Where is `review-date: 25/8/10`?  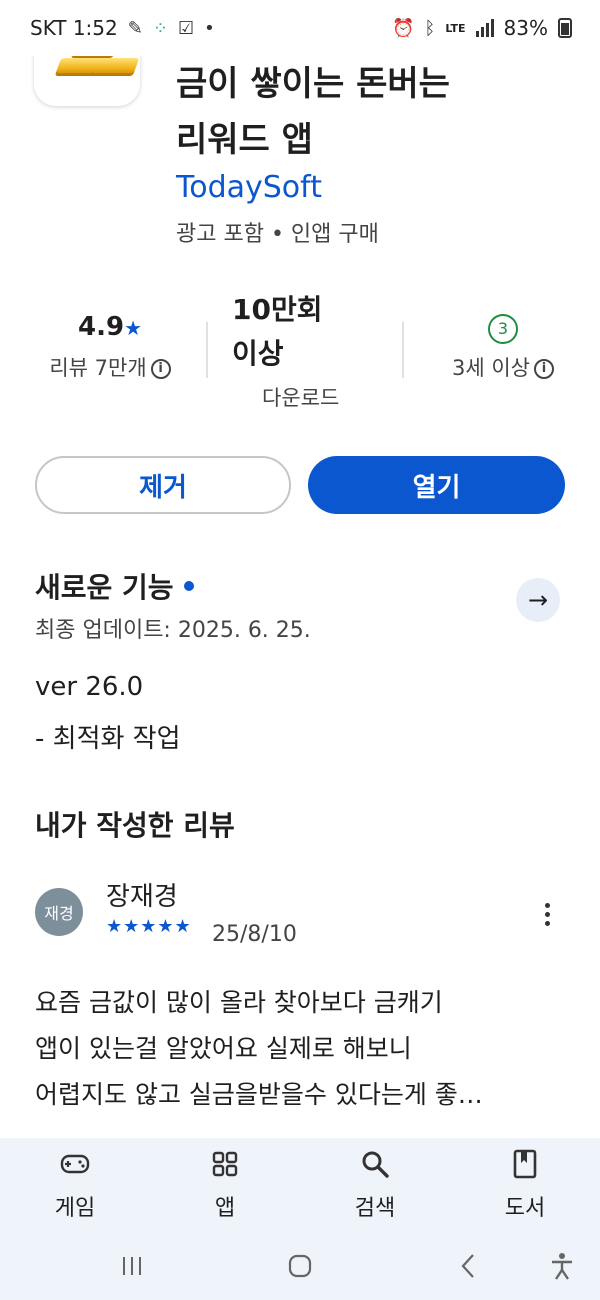
review-date: 25/8/10 is located at coordinates (254, 934).